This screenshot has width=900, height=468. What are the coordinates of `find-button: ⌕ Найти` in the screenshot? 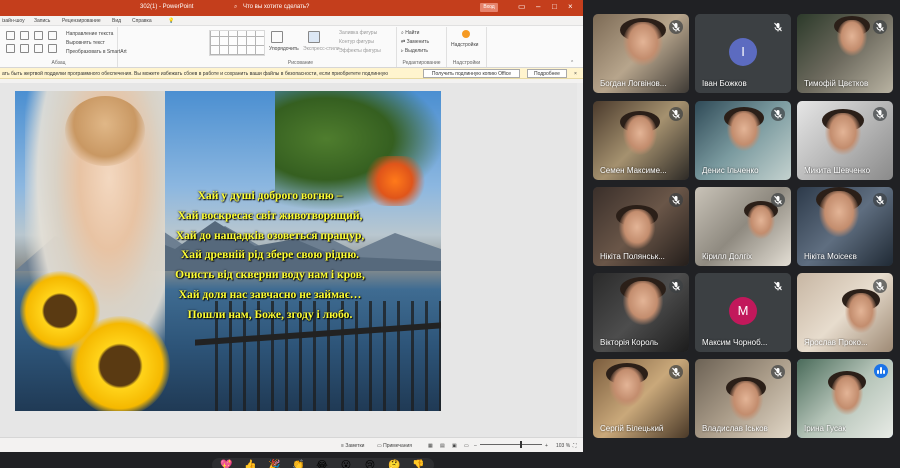 It's located at (410, 33).